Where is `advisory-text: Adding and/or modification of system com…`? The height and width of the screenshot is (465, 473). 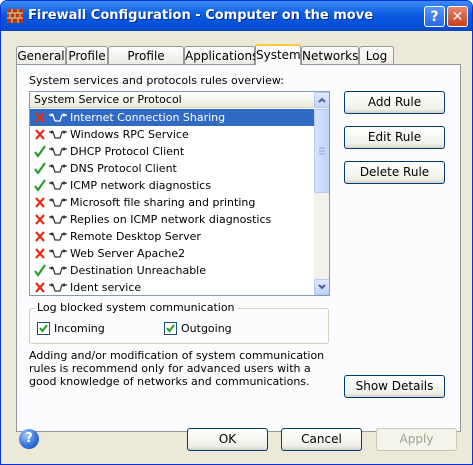 advisory-text: Adding and/or modification of system com… is located at coordinates (177, 368).